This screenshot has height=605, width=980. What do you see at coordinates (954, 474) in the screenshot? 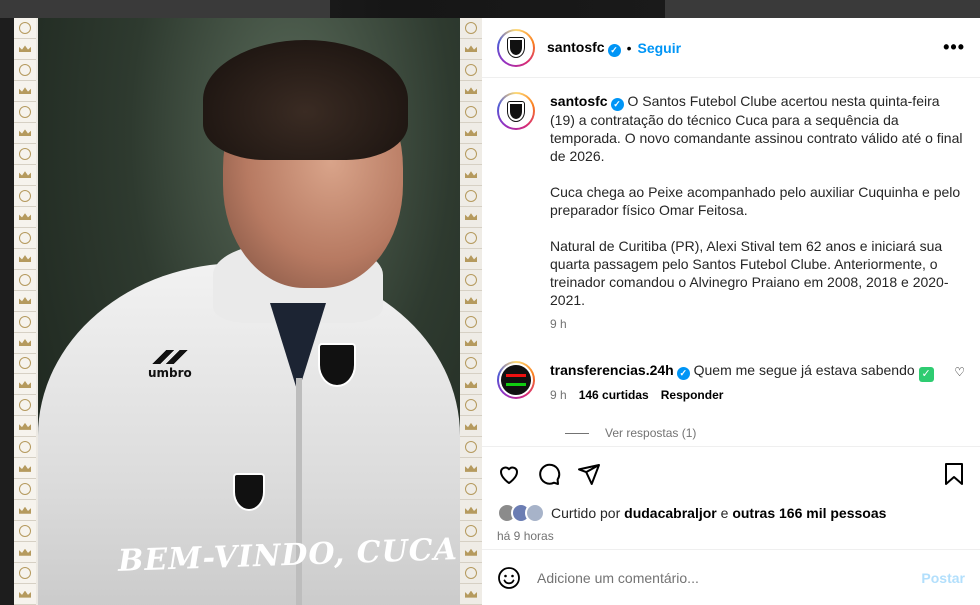
I see `save-bookmark-icon` at bounding box center [954, 474].